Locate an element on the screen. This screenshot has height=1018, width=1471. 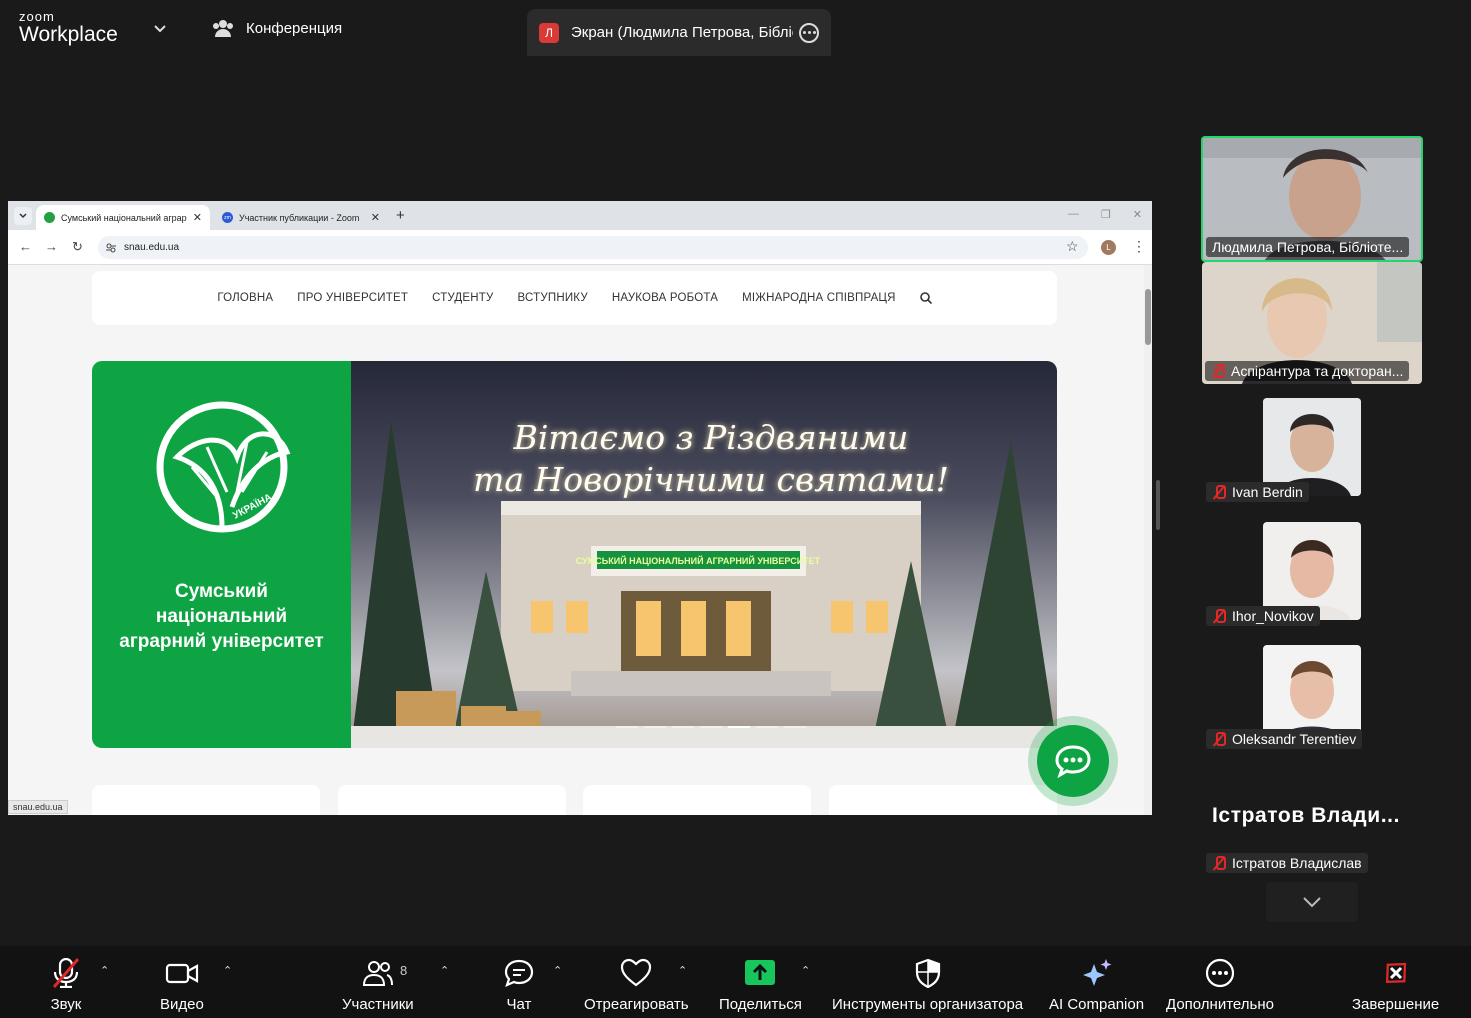
ai-companion-button: AI Companion is located at coordinates (1096, 985).